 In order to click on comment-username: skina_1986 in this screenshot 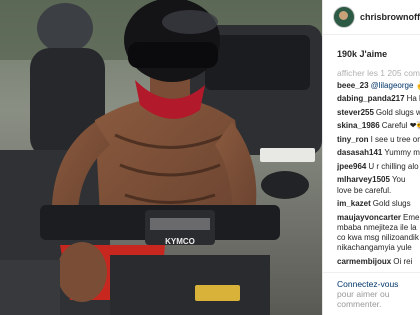, I will do `click(358, 125)`.